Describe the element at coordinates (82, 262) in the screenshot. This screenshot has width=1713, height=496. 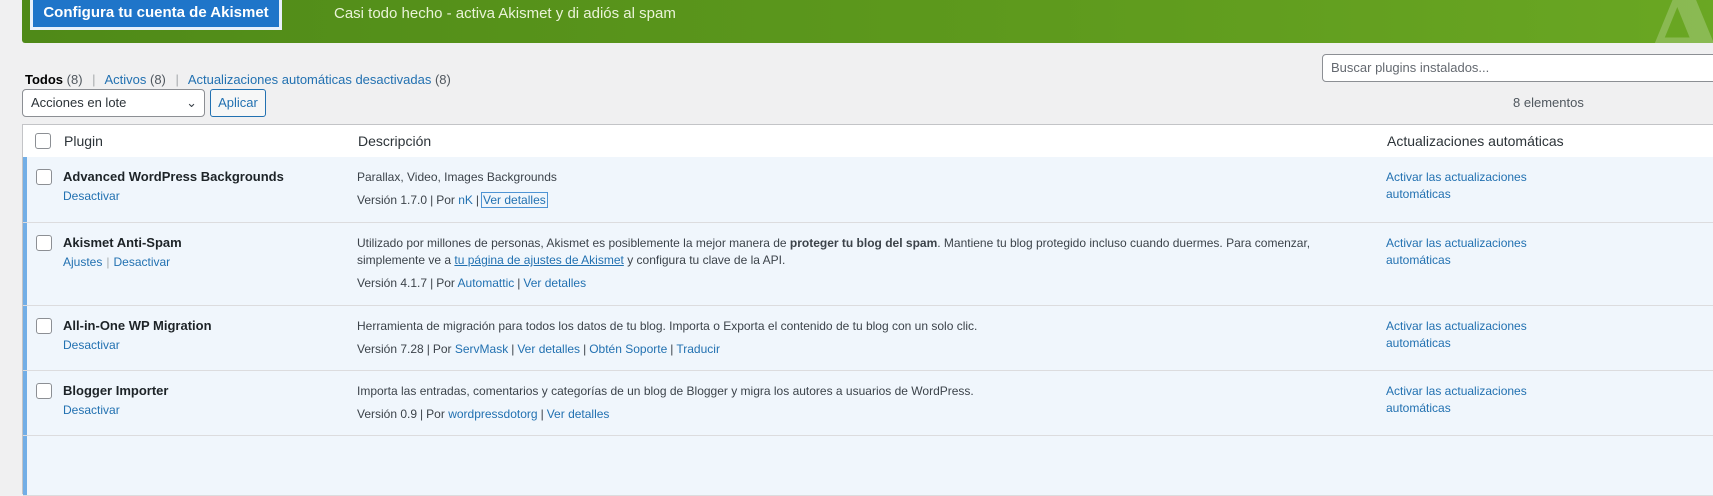
I see `settings-link: Ajustes` at that location.